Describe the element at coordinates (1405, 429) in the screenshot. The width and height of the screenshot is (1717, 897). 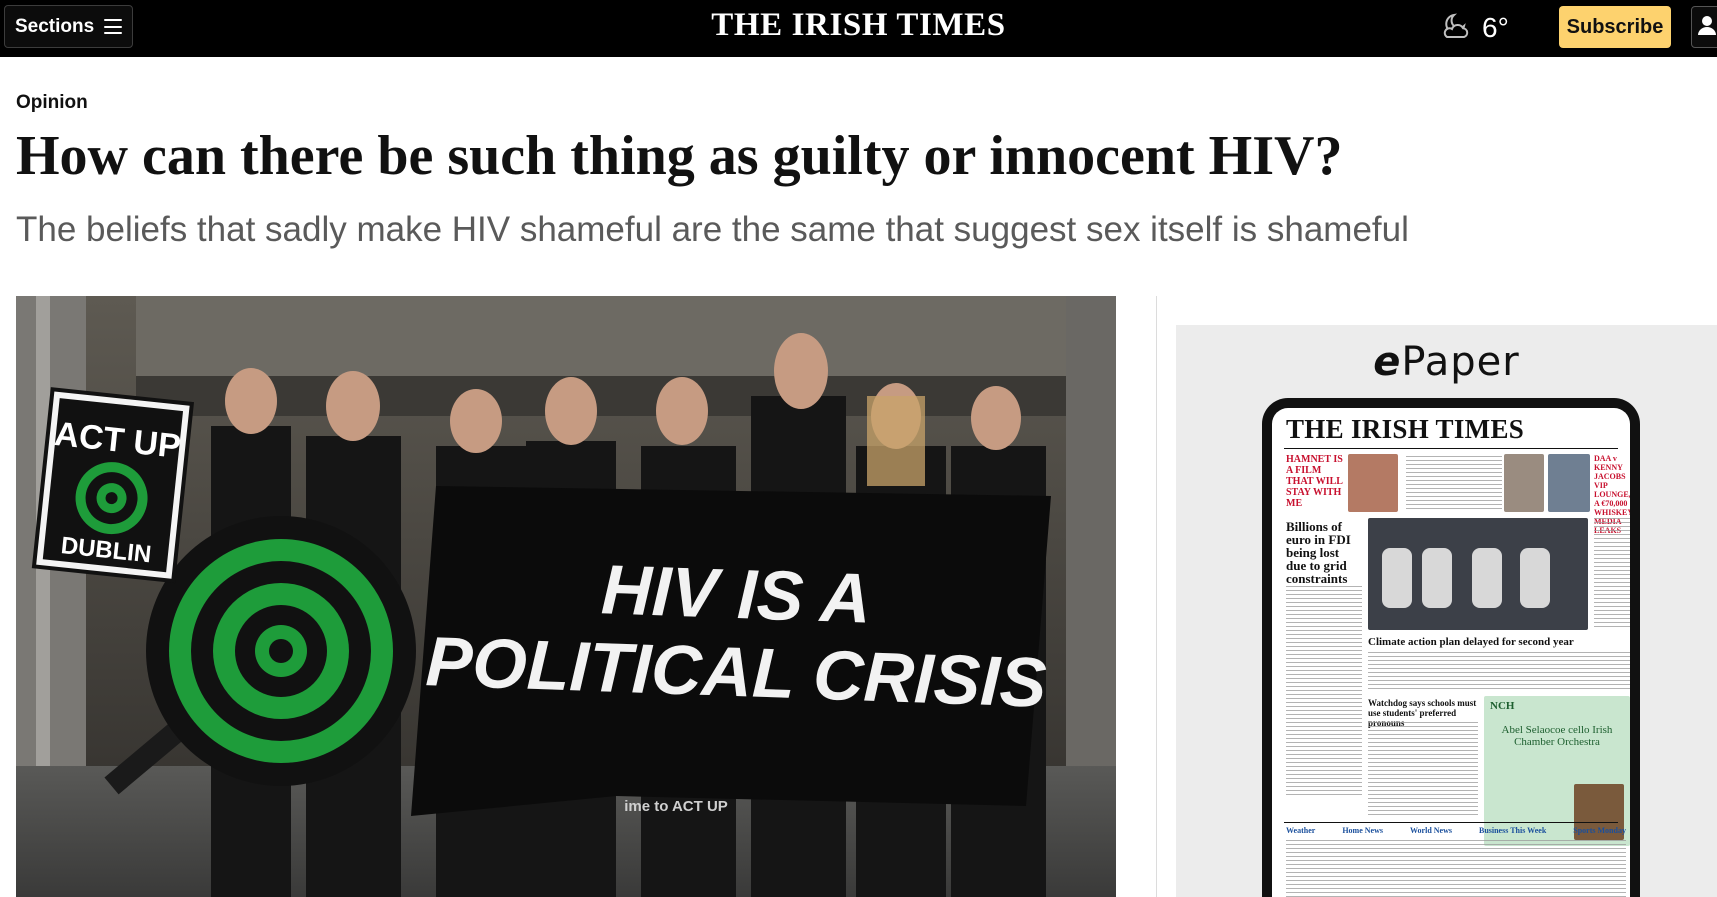
I see `epaper-masthead: THE IRISH TIMES` at that location.